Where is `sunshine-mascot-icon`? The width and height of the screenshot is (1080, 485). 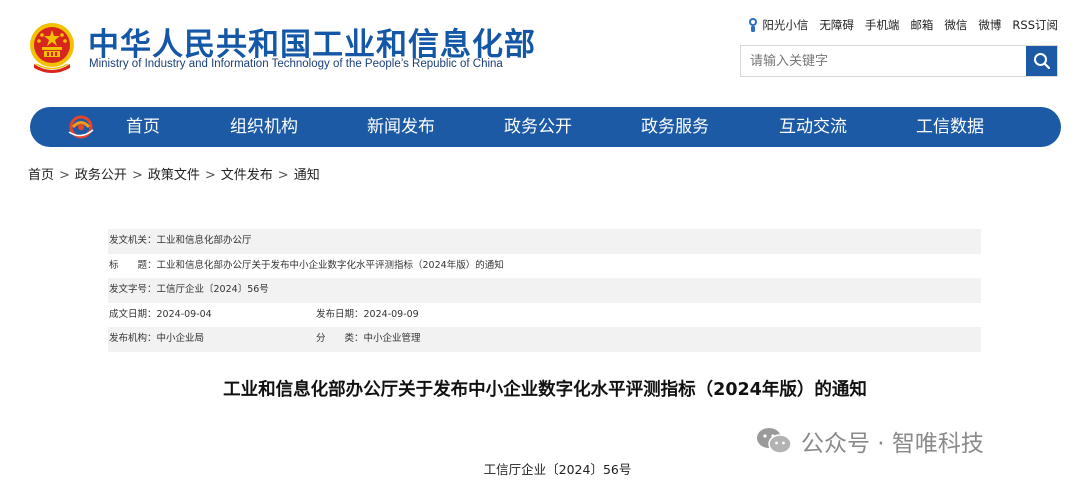
sunshine-mascot-icon is located at coordinates (753, 25).